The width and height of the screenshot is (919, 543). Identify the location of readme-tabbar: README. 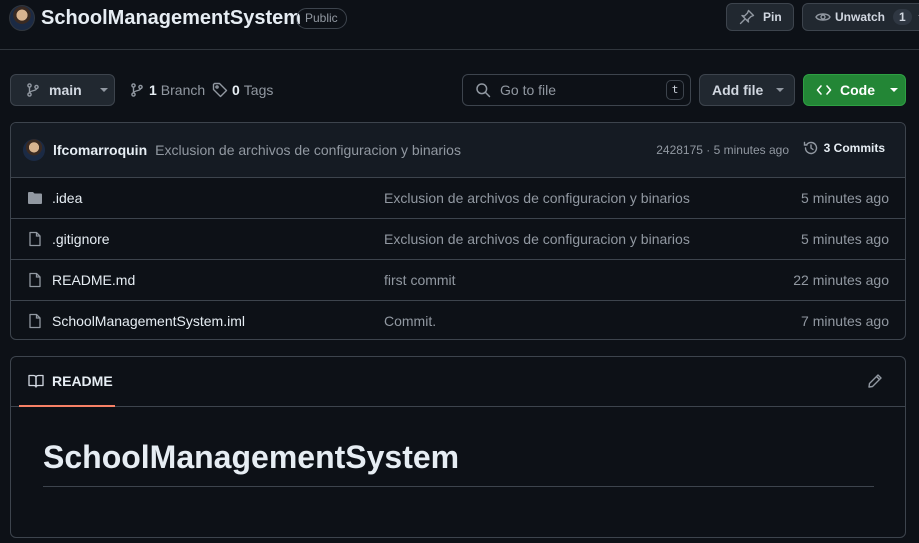
(458, 382).